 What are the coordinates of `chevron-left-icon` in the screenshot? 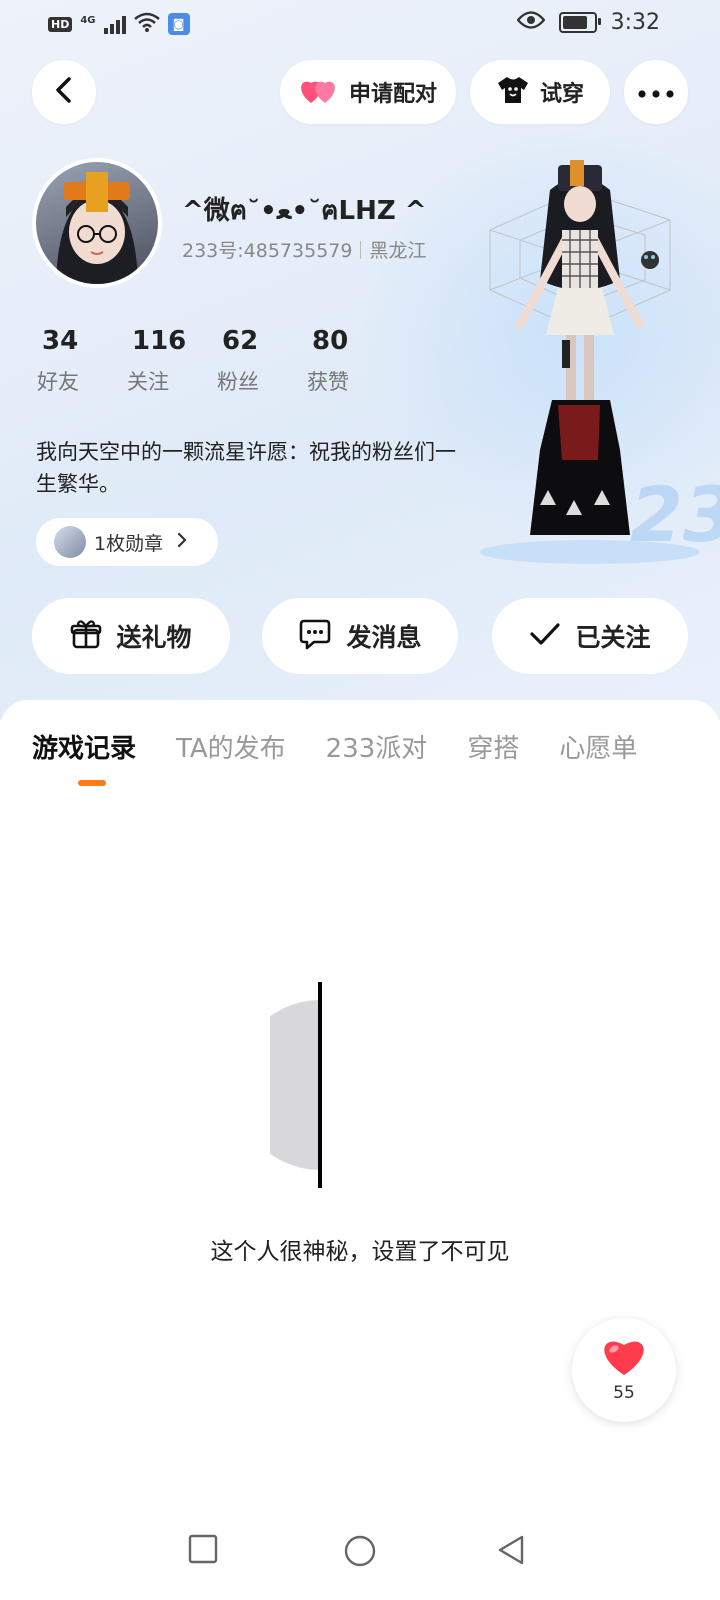 It's located at (64, 92).